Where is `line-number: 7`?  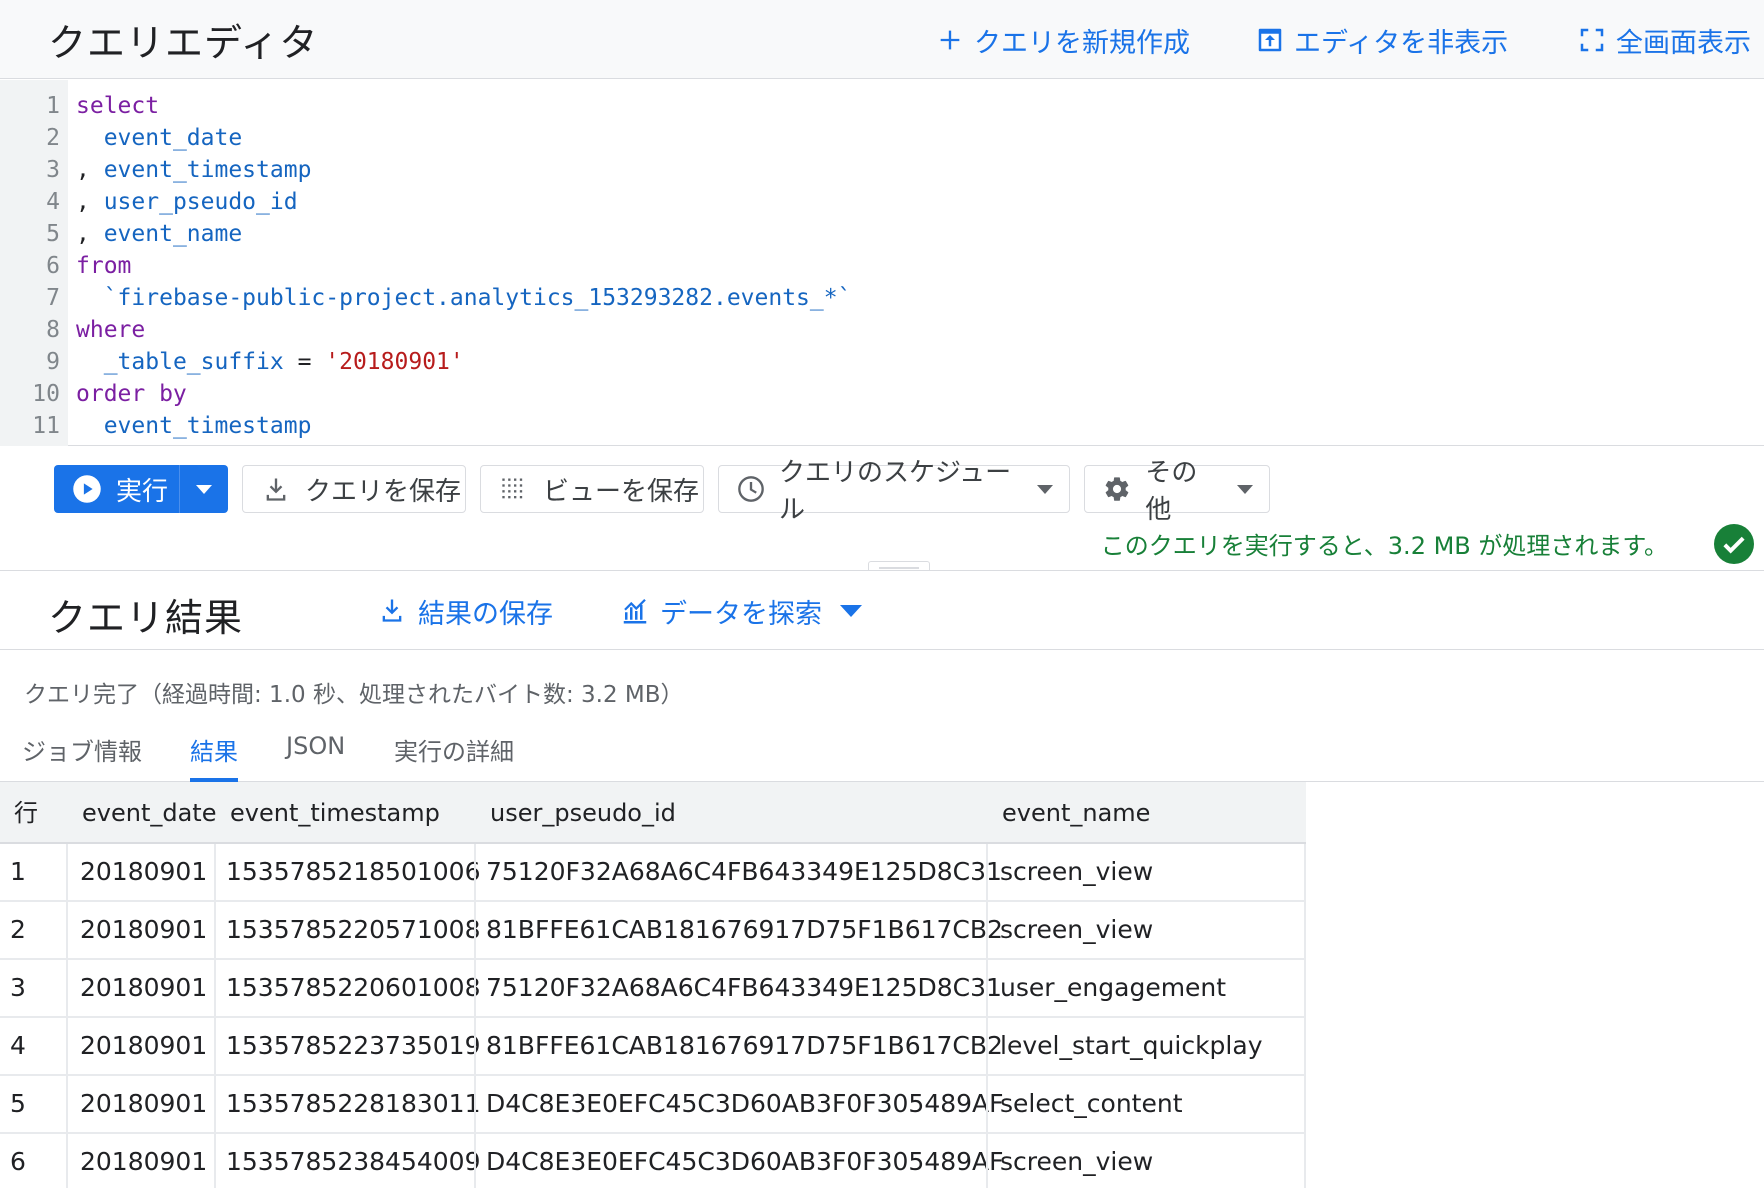
line-number: 7 is located at coordinates (53, 298).